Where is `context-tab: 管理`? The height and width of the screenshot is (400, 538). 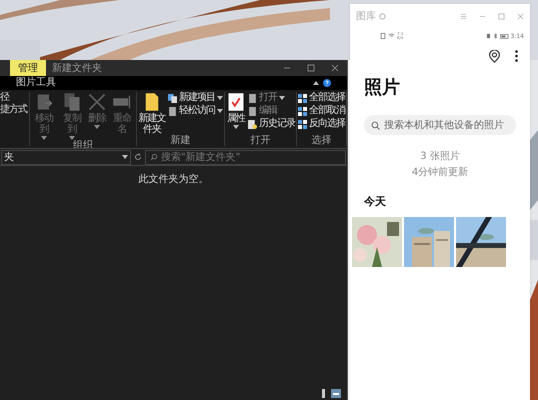 context-tab: 管理 is located at coordinates (28, 68).